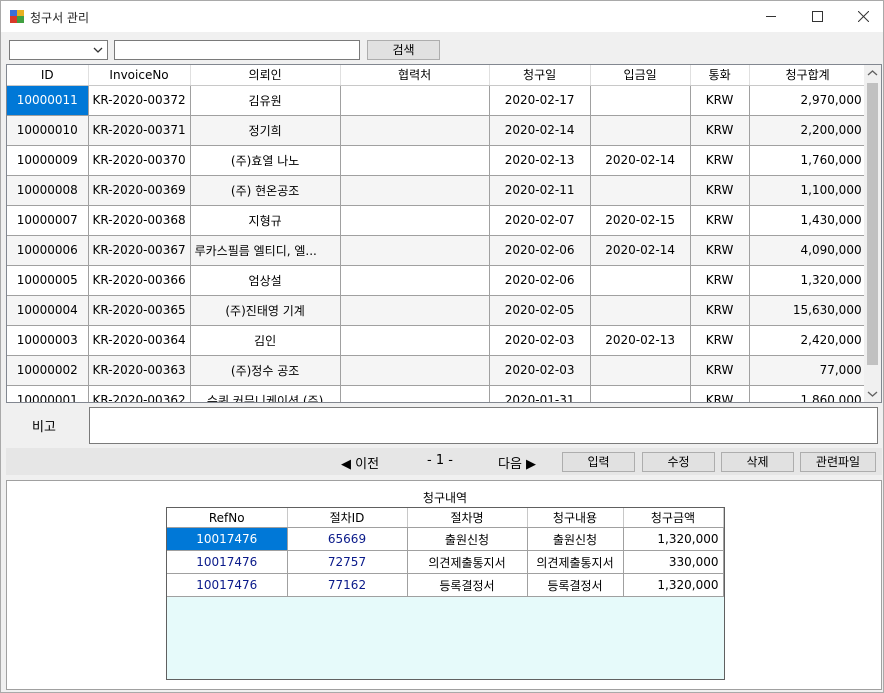 The width and height of the screenshot is (884, 693). What do you see at coordinates (347, 562) in the screenshot?
I see `cell-proc-id: 72757` at bounding box center [347, 562].